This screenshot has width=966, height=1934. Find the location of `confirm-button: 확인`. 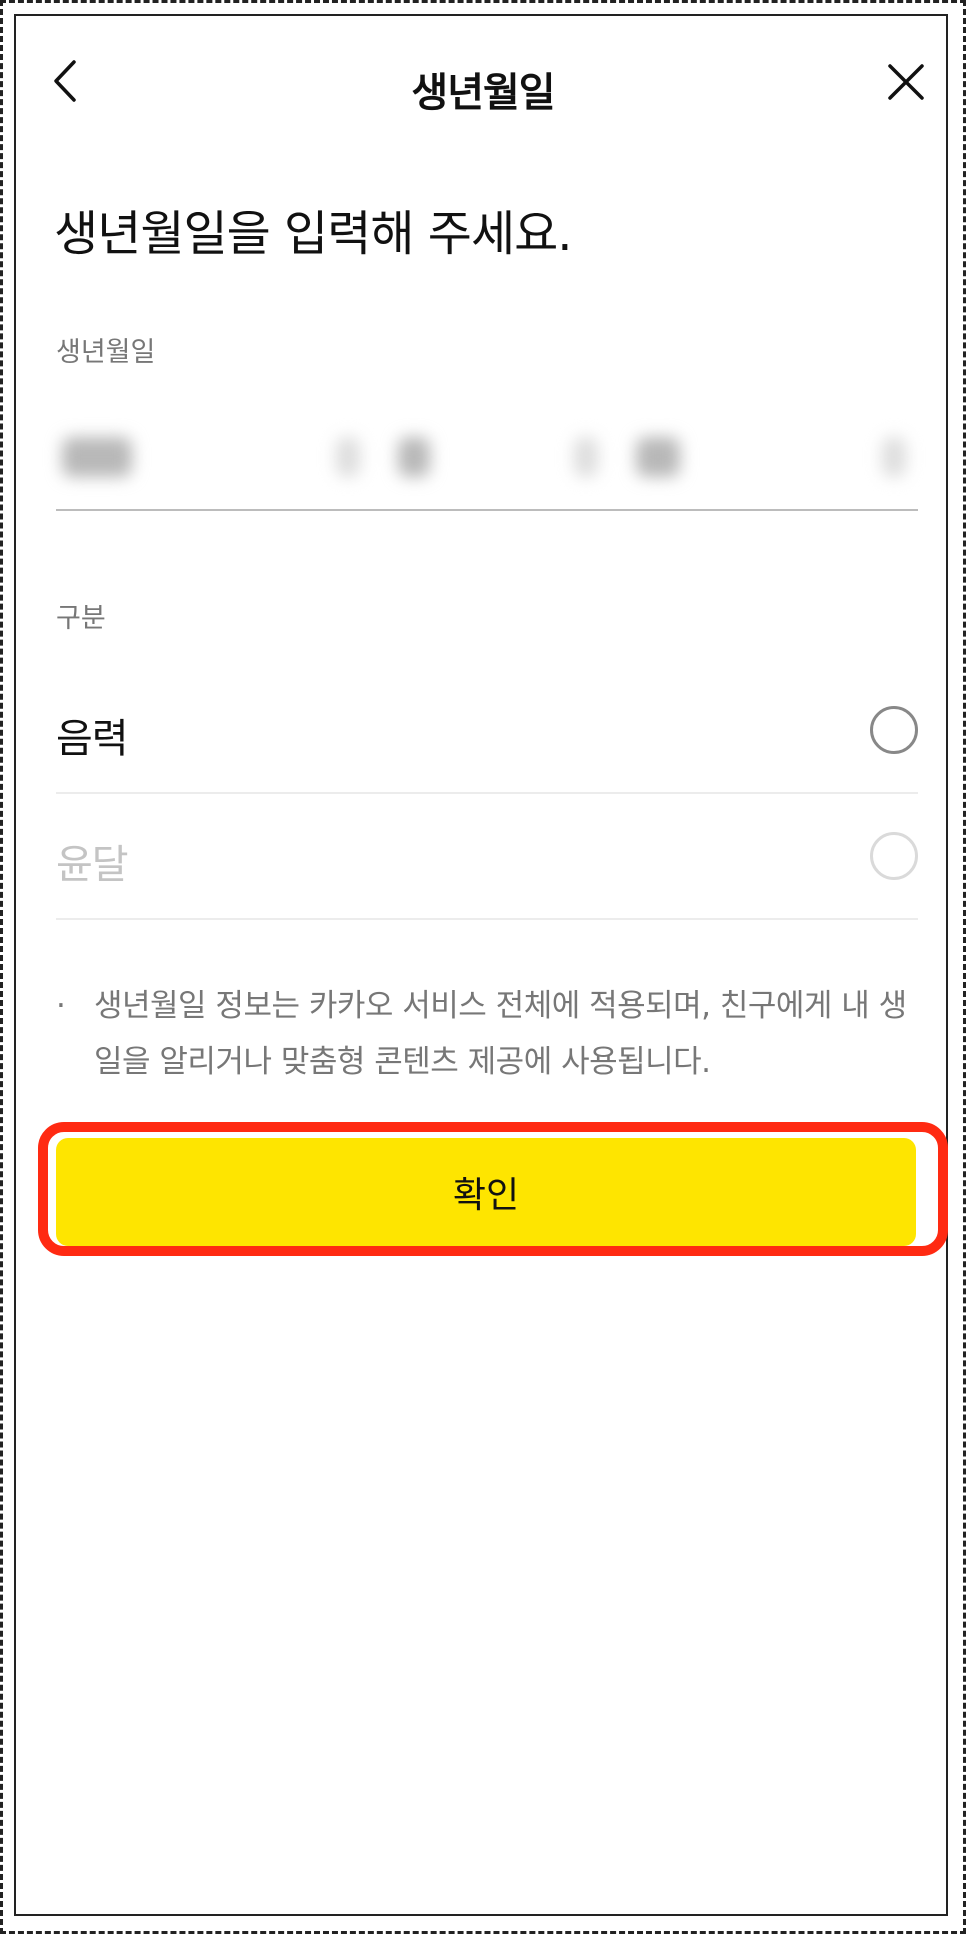

confirm-button: 확인 is located at coordinates (486, 1192).